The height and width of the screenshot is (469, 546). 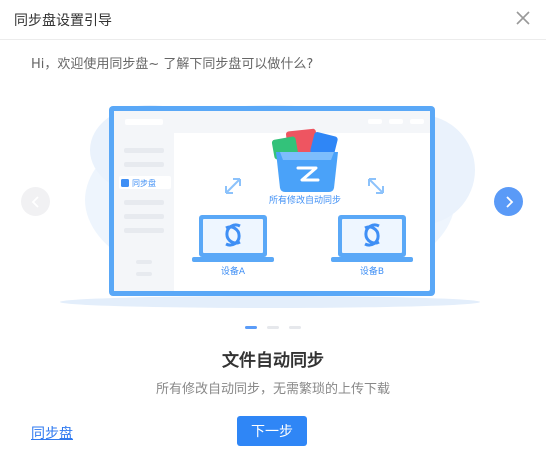 I want to click on sidebar-sync-label: 同步盘, so click(x=144, y=183).